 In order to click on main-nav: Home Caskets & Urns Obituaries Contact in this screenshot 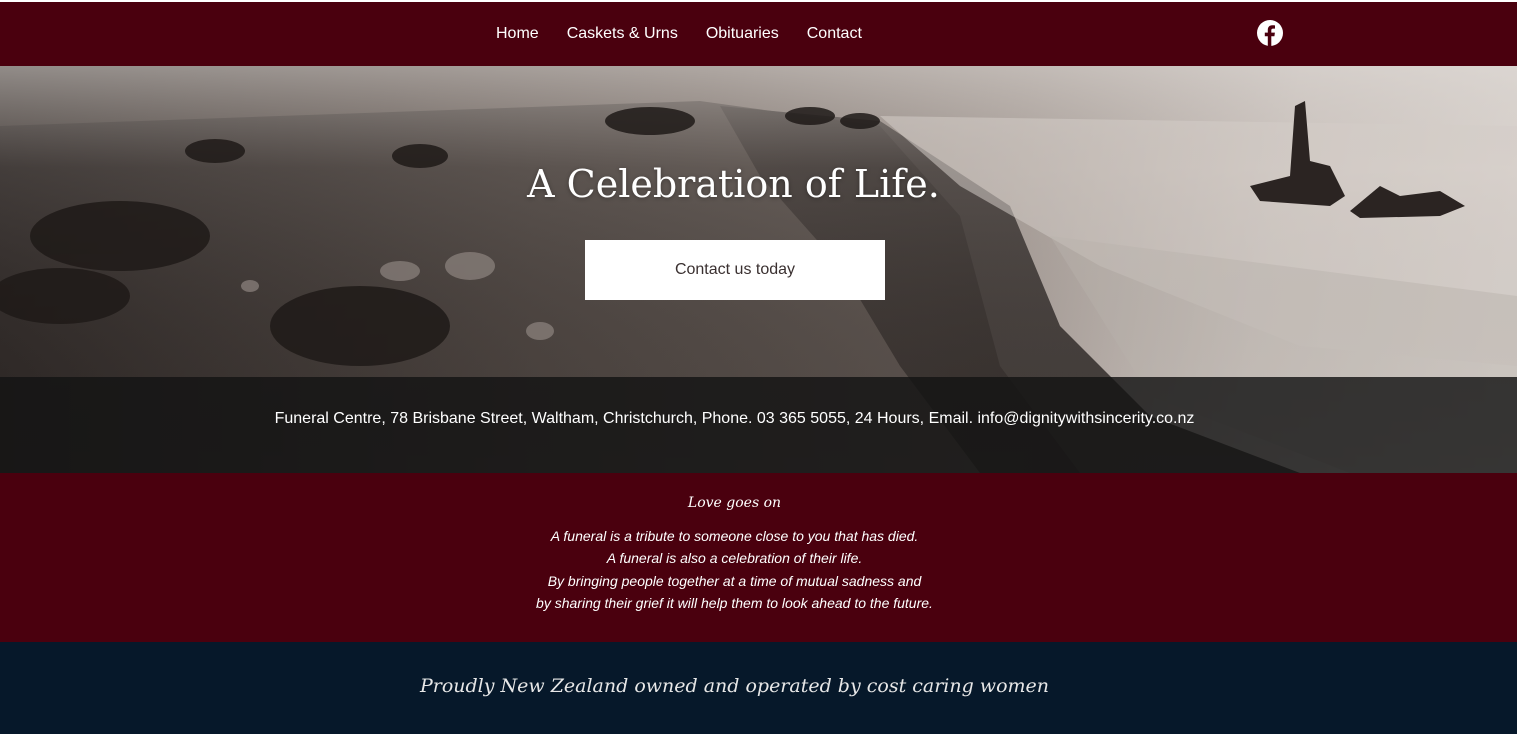, I will do `click(679, 34)`.